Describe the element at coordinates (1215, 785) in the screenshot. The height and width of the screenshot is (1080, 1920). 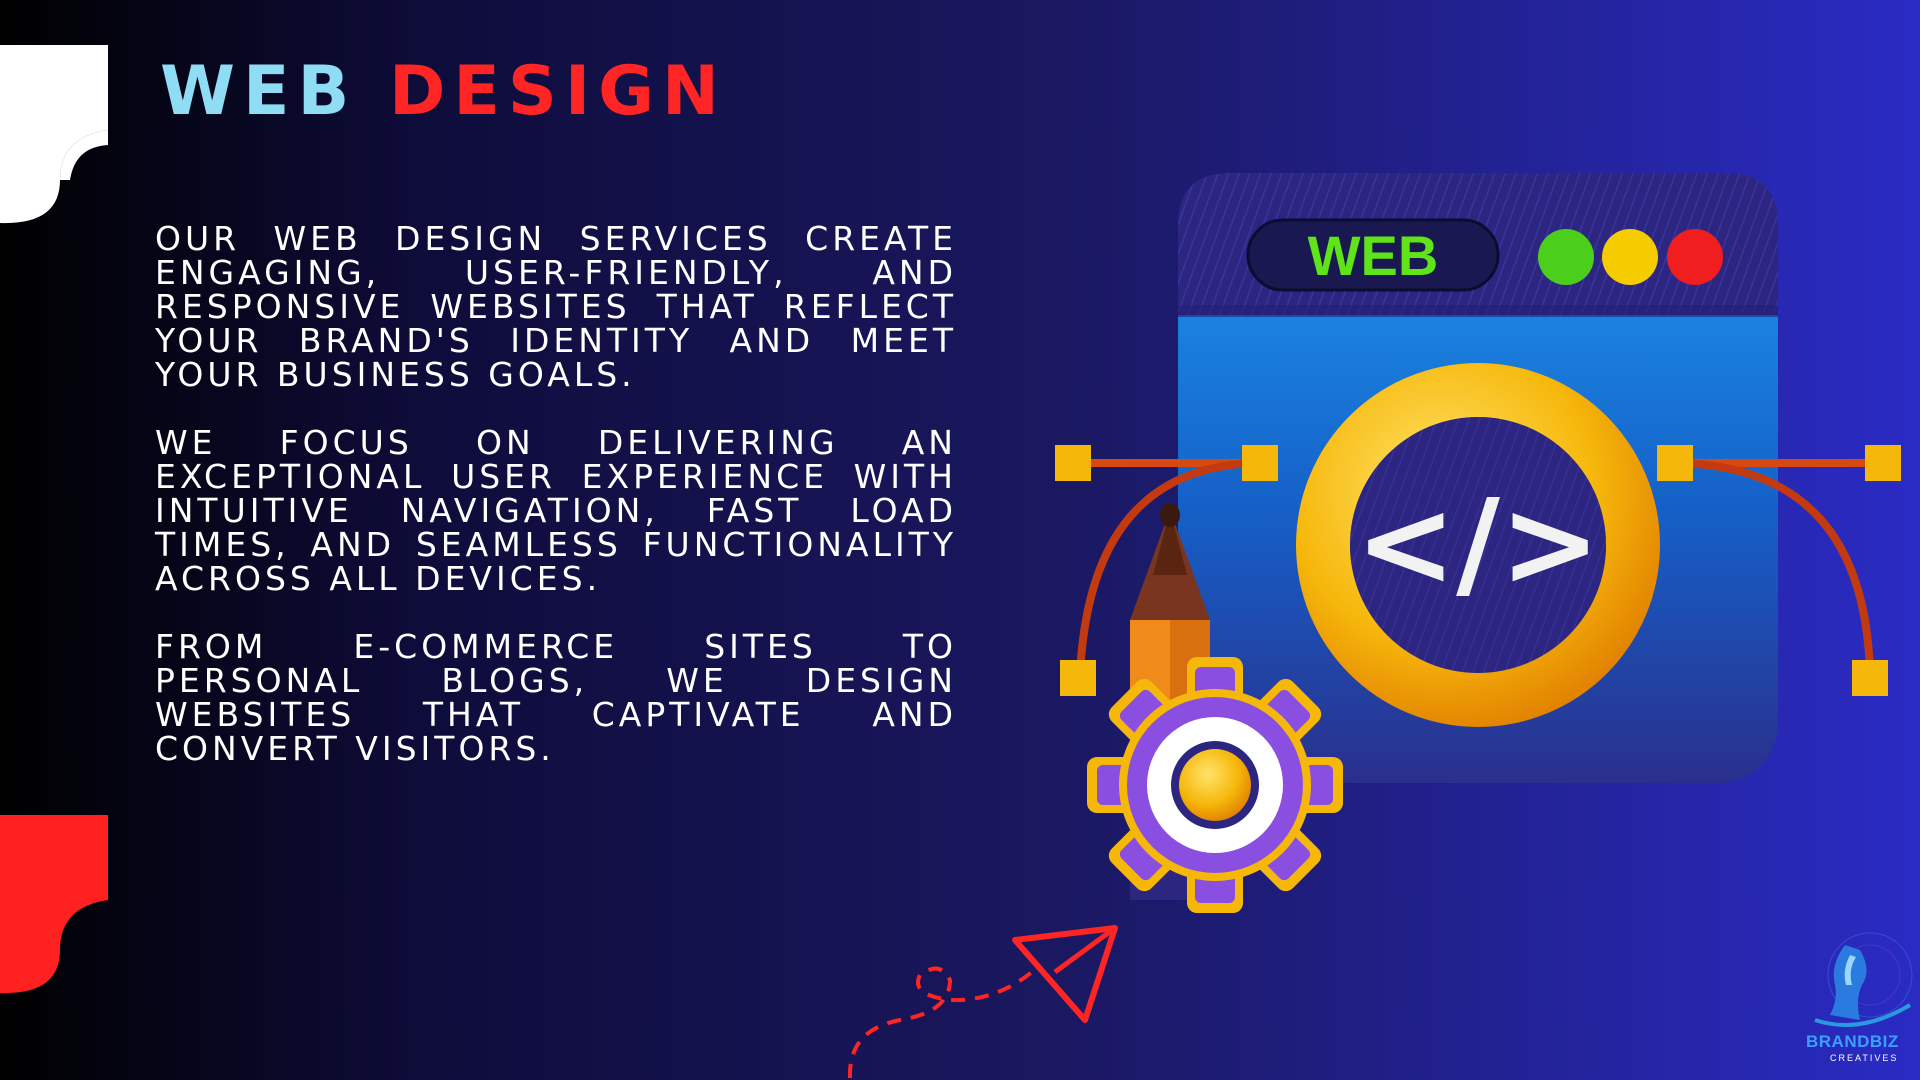
I see `gear-icon` at that location.